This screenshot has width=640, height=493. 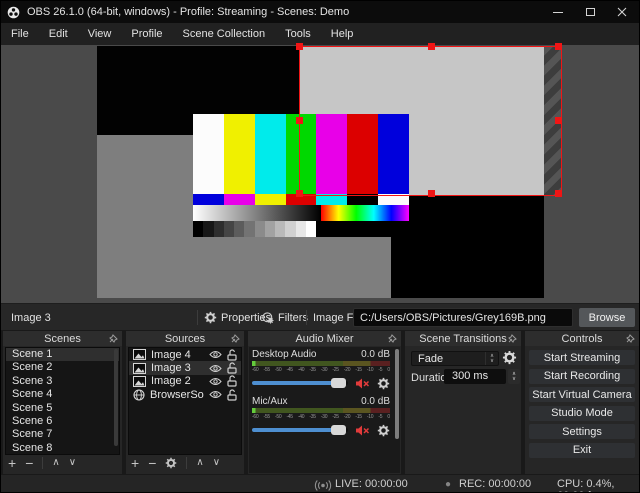 I want to click on menu-item: View, so click(x=100, y=34).